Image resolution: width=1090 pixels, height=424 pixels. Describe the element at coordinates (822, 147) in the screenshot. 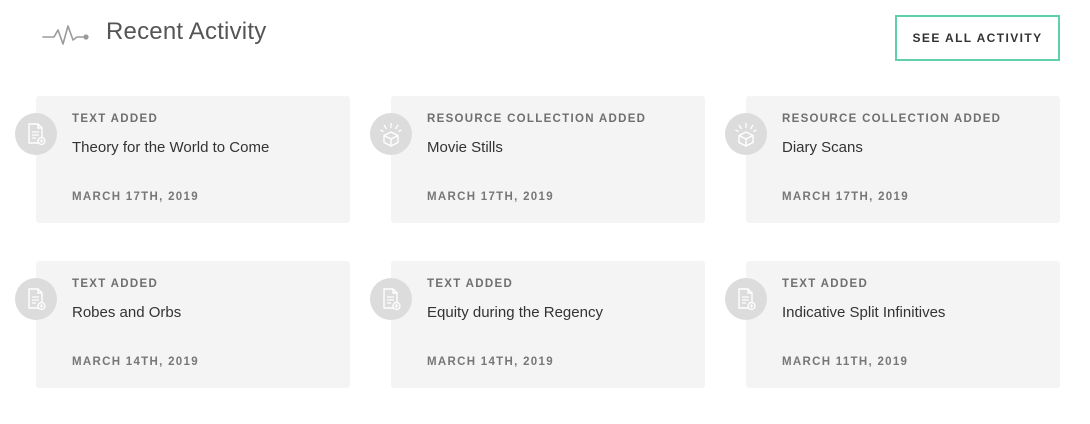

I see `activity-title: Diary Scans` at that location.